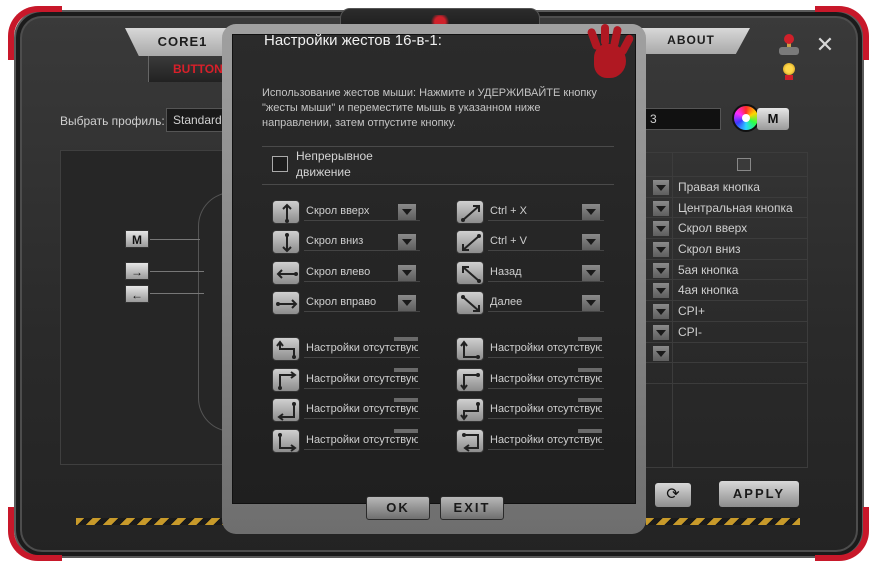 Image resolution: width=877 pixels, height=567 pixels. What do you see at coordinates (611, 54) in the screenshot?
I see `bloody-hand-logo-icon` at bounding box center [611, 54].